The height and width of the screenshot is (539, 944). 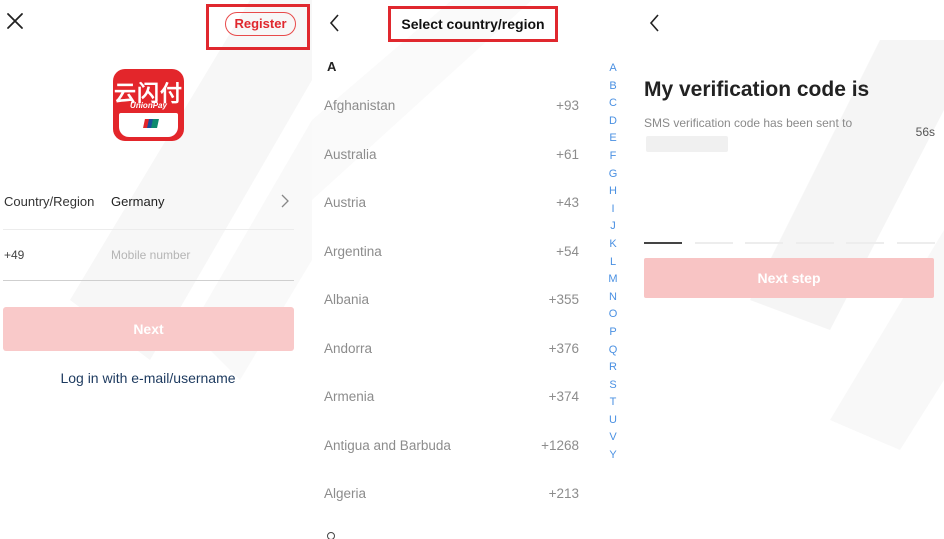 What do you see at coordinates (613, 175) in the screenshot?
I see `alphabet-index-letter: G` at bounding box center [613, 175].